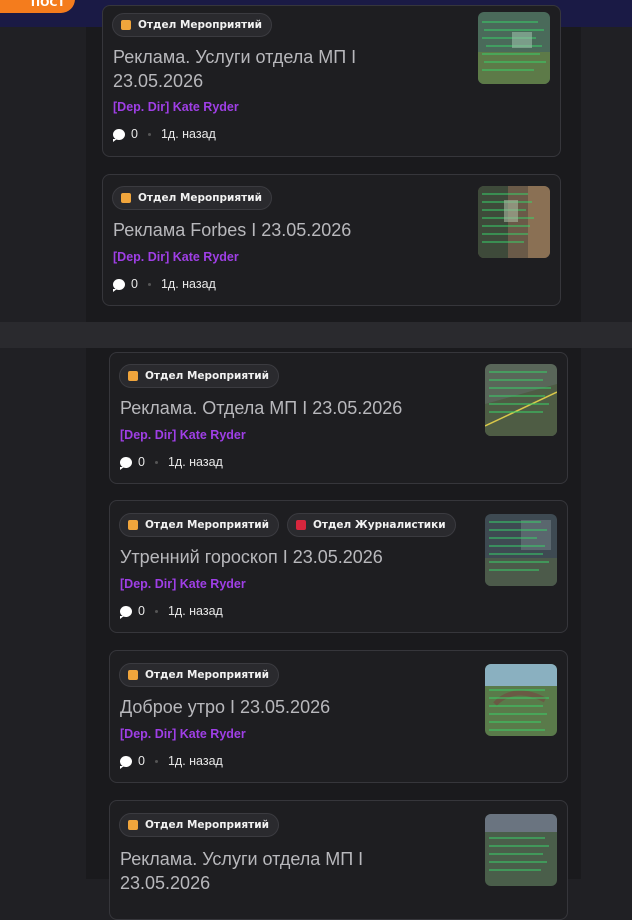  I want to click on post-title: Доброе утро I 23.05.2026, so click(225, 707).